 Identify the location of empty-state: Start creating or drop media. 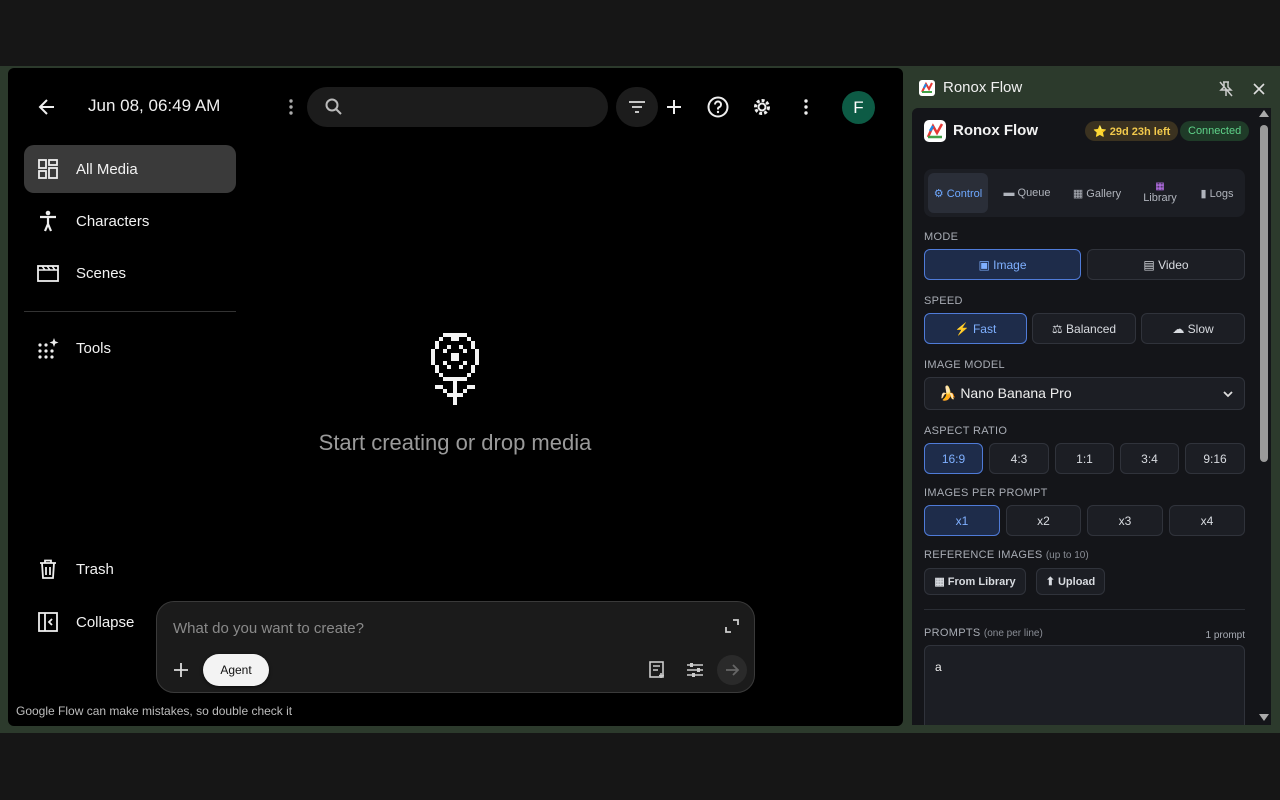
(455, 394).